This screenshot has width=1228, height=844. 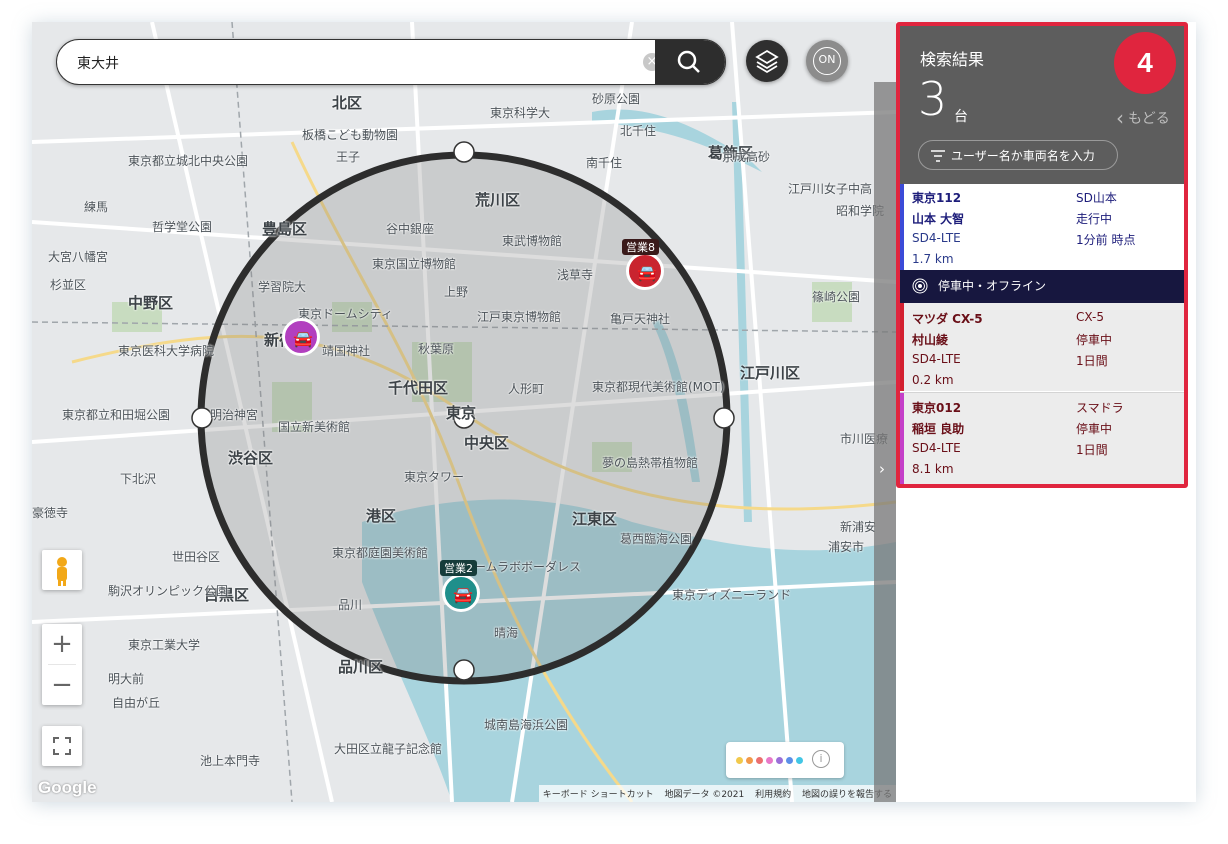 I want to click on map-place-label: 学習院大, so click(x=282, y=287).